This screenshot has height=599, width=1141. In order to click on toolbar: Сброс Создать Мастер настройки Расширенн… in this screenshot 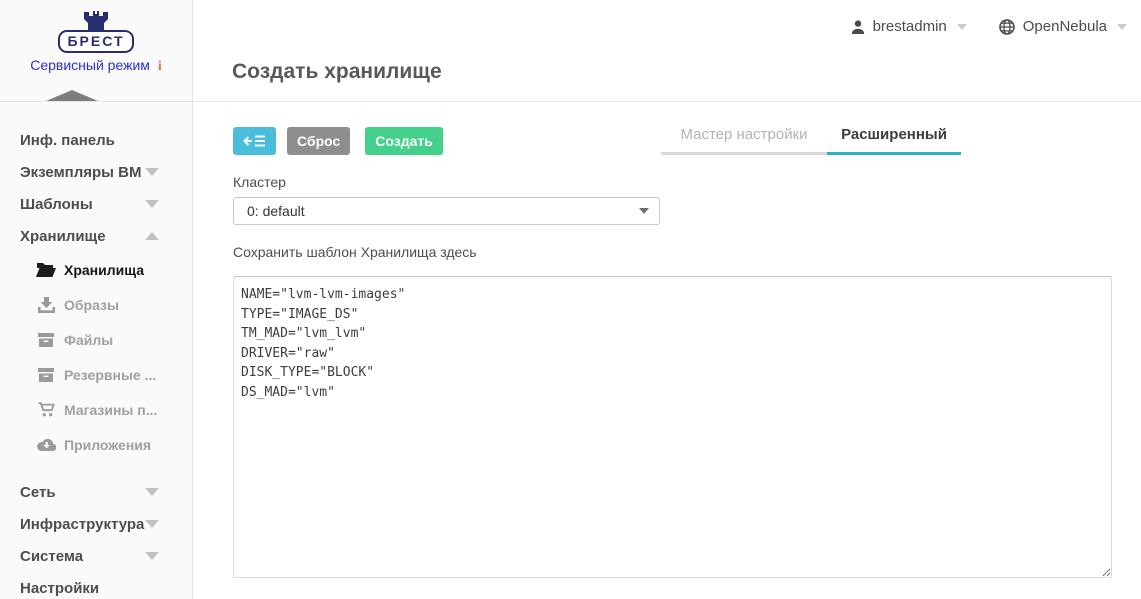, I will do `click(673, 137)`.